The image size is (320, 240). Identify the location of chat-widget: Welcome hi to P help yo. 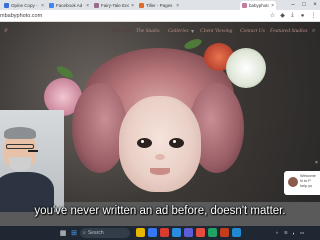
(302, 183).